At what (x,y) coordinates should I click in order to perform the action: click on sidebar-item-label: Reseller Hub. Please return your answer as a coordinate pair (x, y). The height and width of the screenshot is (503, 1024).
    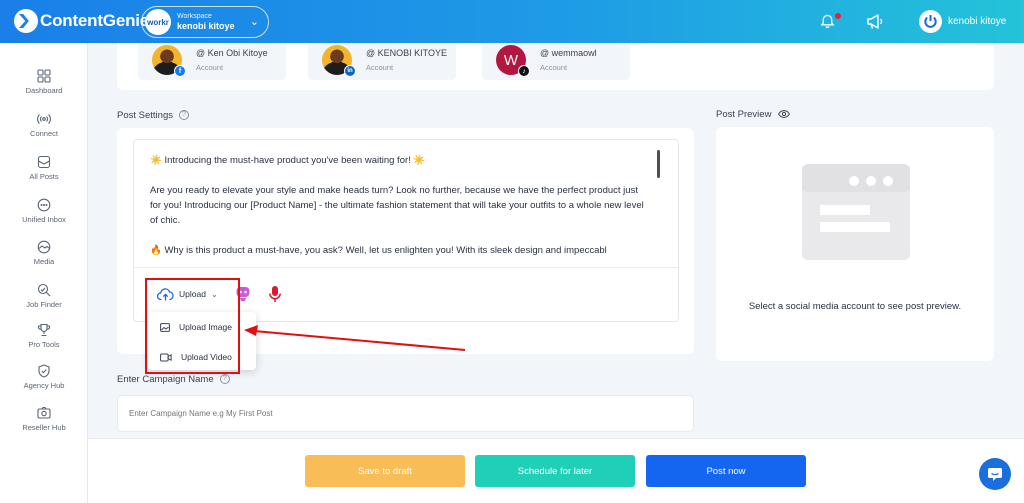
    Looking at the image, I should click on (44, 427).